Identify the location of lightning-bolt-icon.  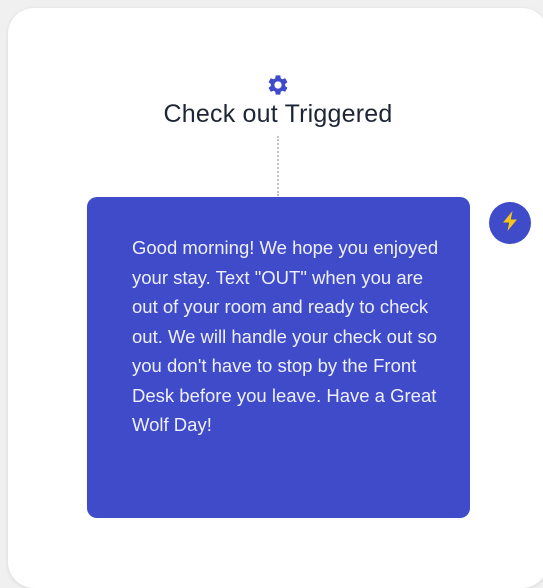
(510, 223).